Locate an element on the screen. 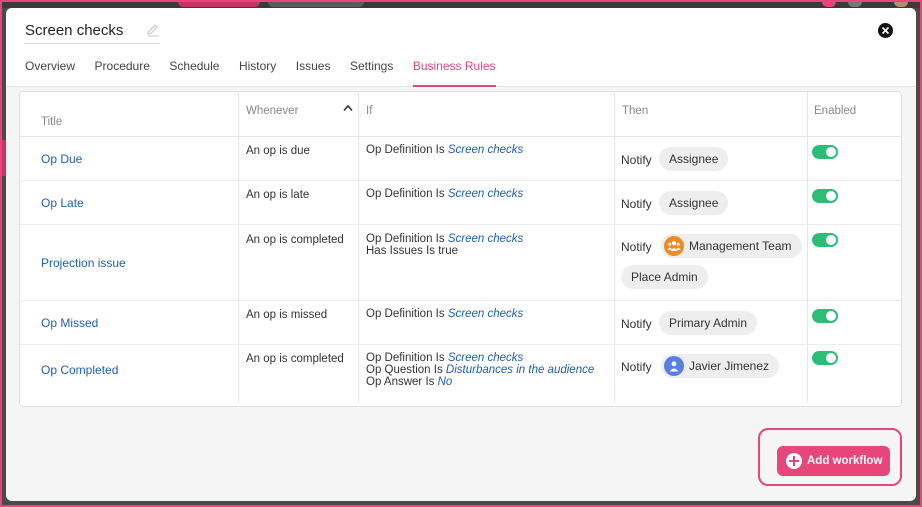  tab-issues: Issues is located at coordinates (313, 73).